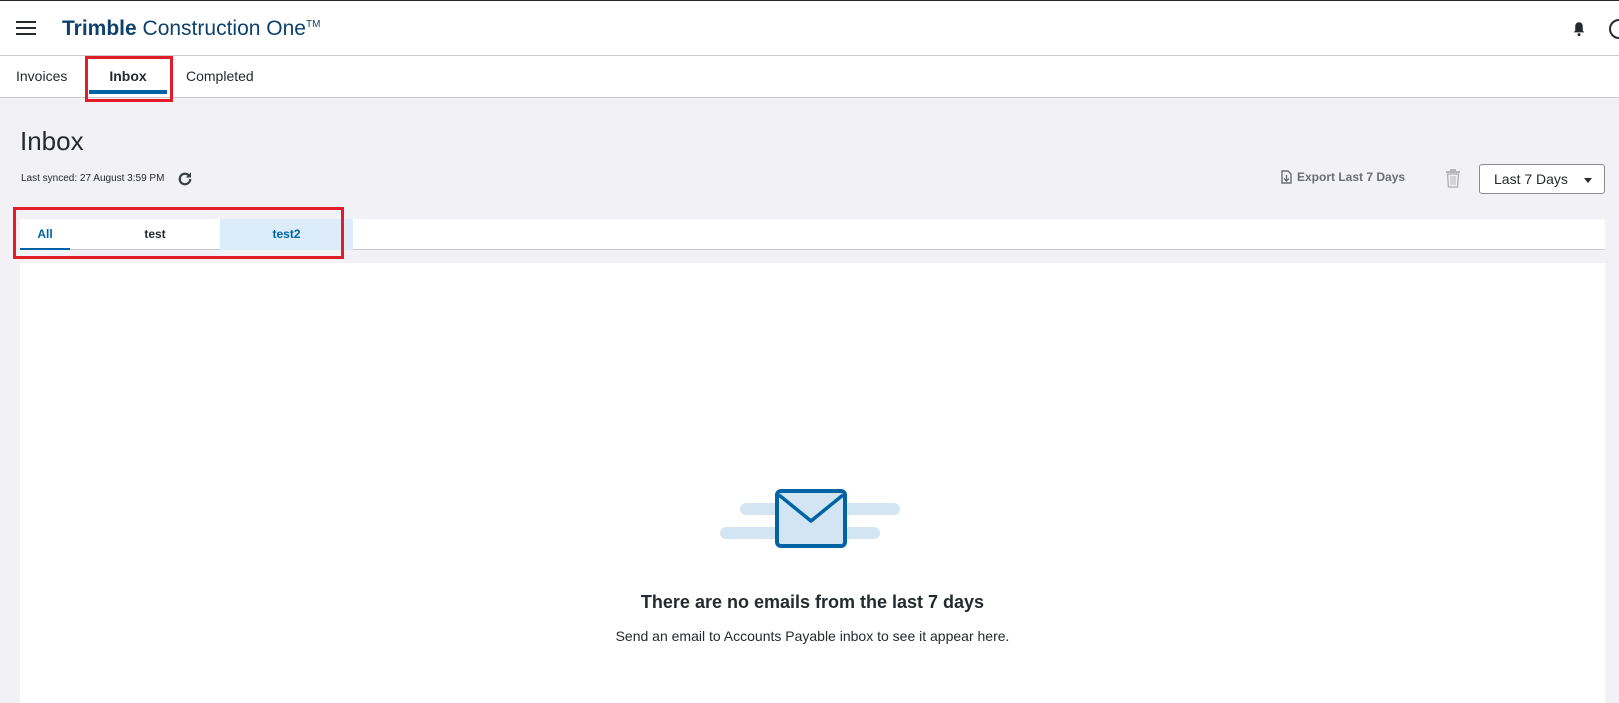  I want to click on date-range-select: Last 7 Days, so click(1542, 179).